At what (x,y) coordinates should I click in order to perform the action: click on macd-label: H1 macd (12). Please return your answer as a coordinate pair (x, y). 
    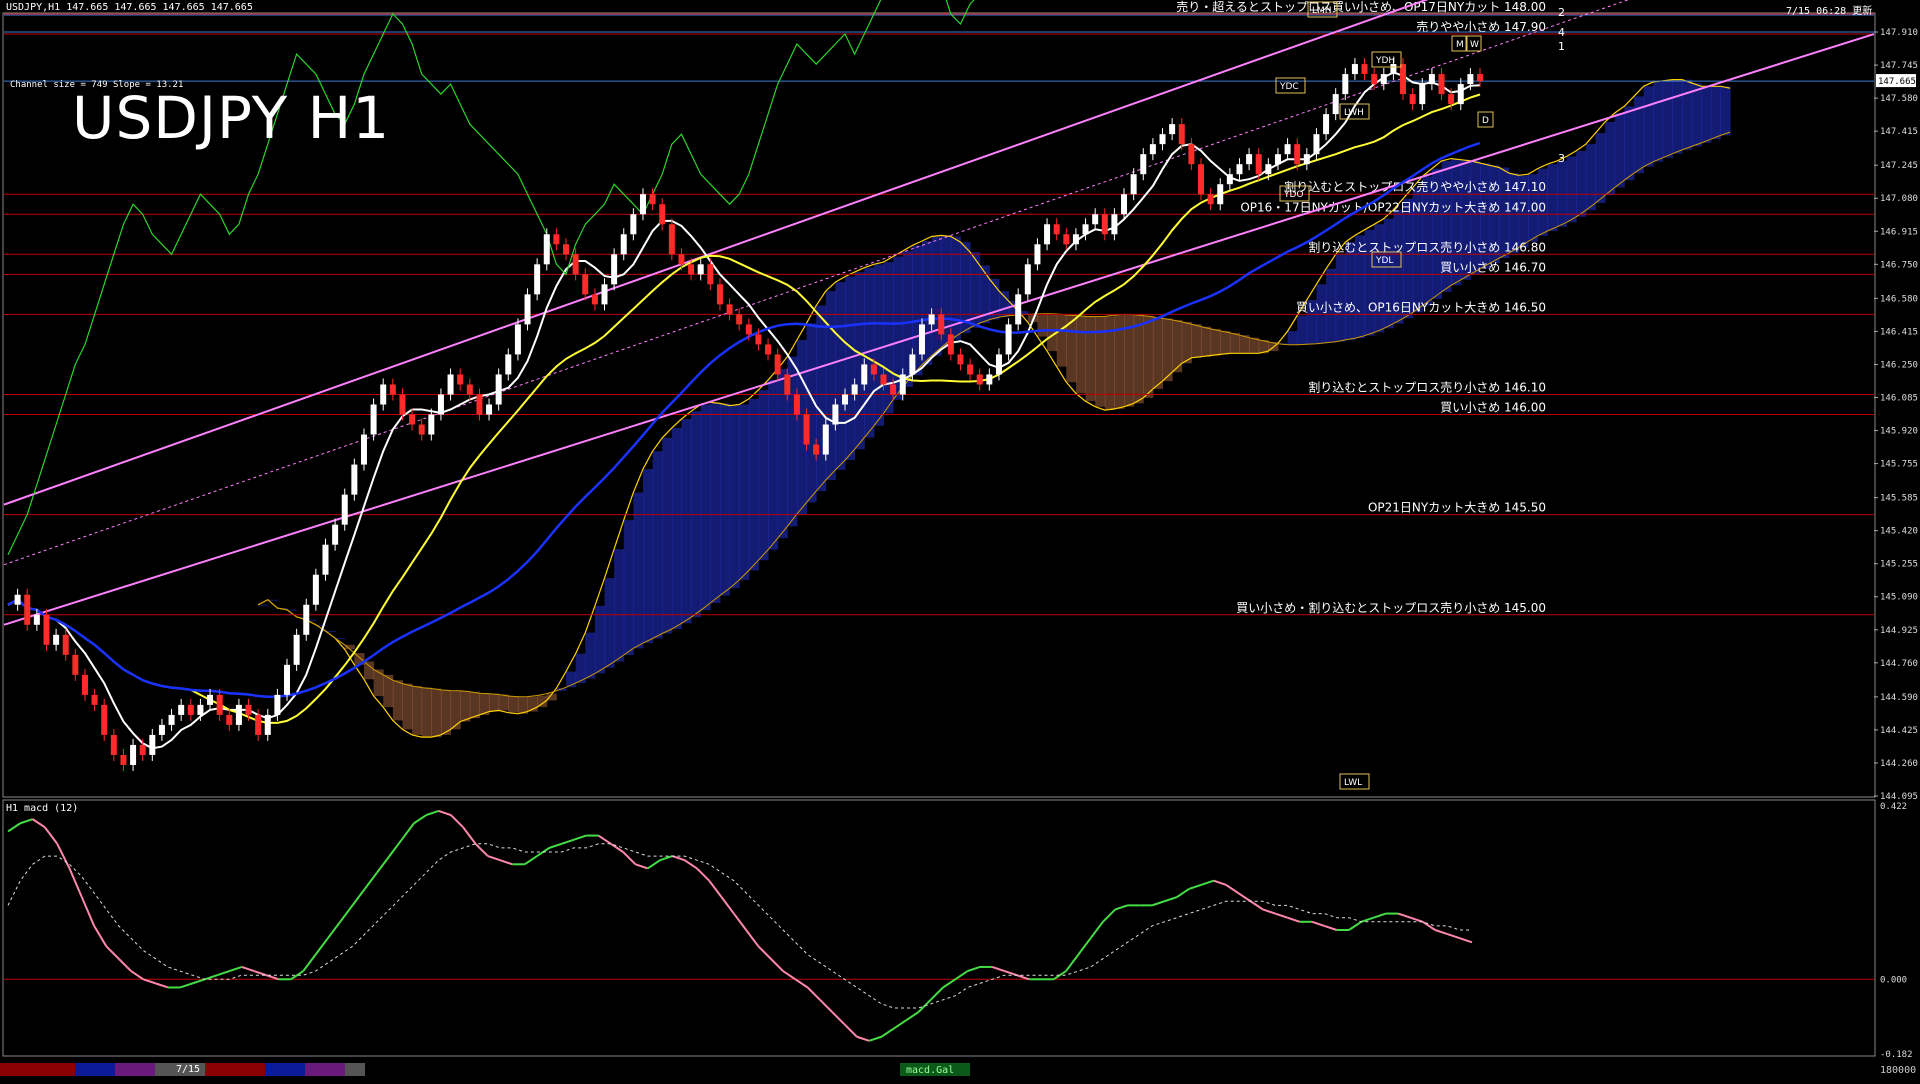
    Looking at the image, I should click on (42, 808).